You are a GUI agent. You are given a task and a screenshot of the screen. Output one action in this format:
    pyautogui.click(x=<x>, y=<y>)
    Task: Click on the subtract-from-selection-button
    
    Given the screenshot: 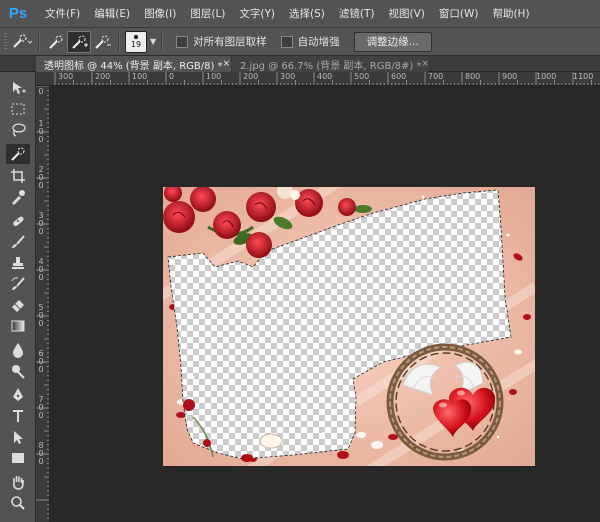 What is the action you would take?
    pyautogui.click(x=102, y=42)
    